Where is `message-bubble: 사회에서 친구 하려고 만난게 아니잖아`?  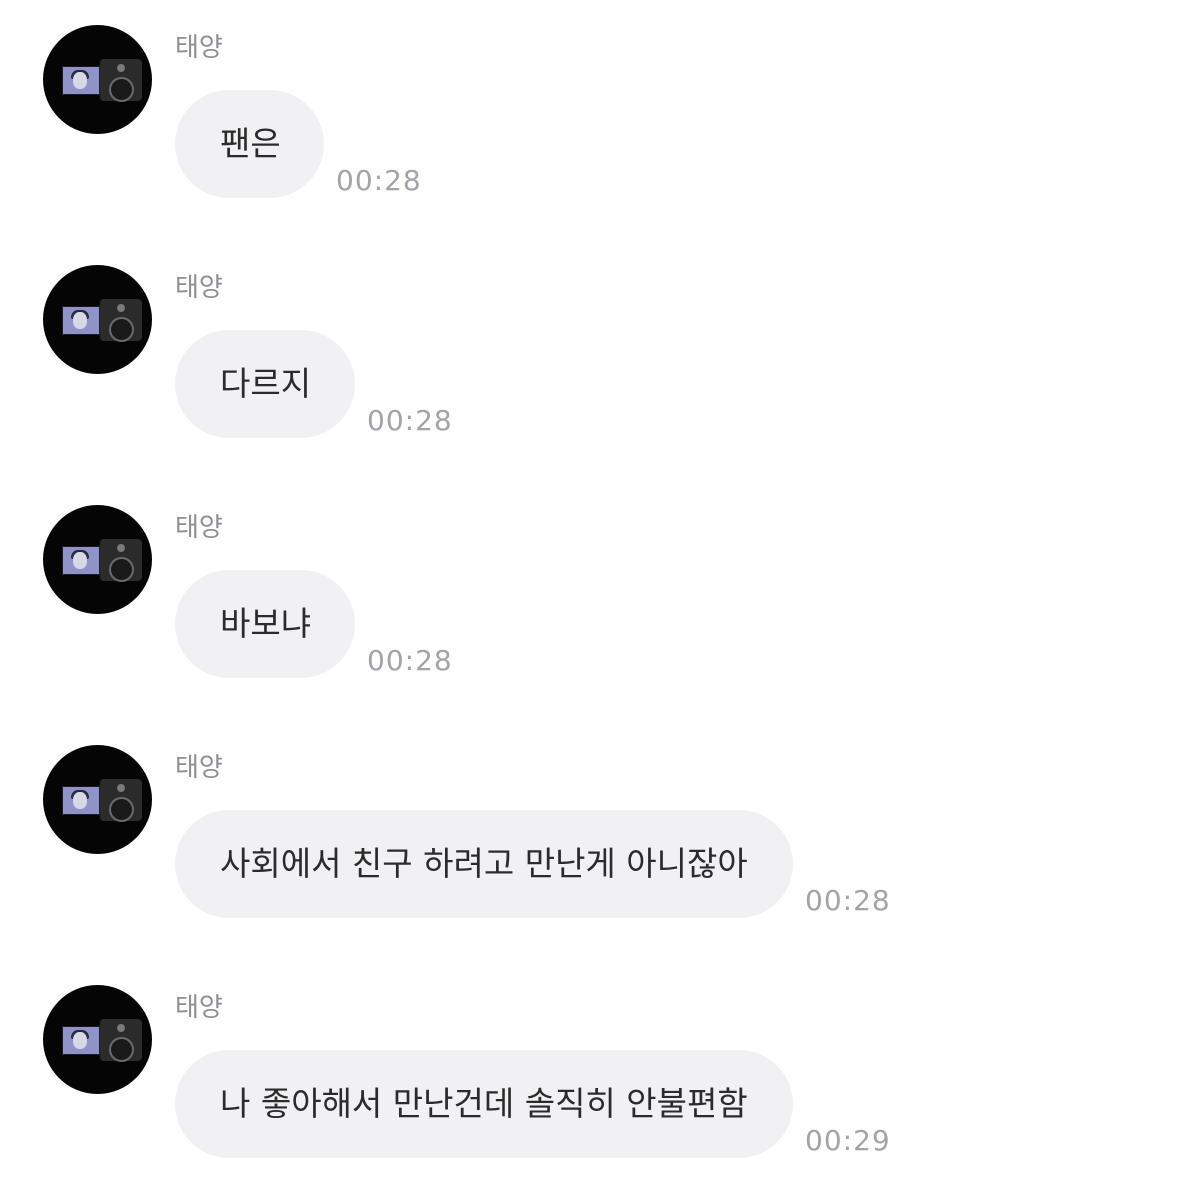
message-bubble: 사회에서 친구 하려고 만난게 아니잖아 is located at coordinates (484, 864).